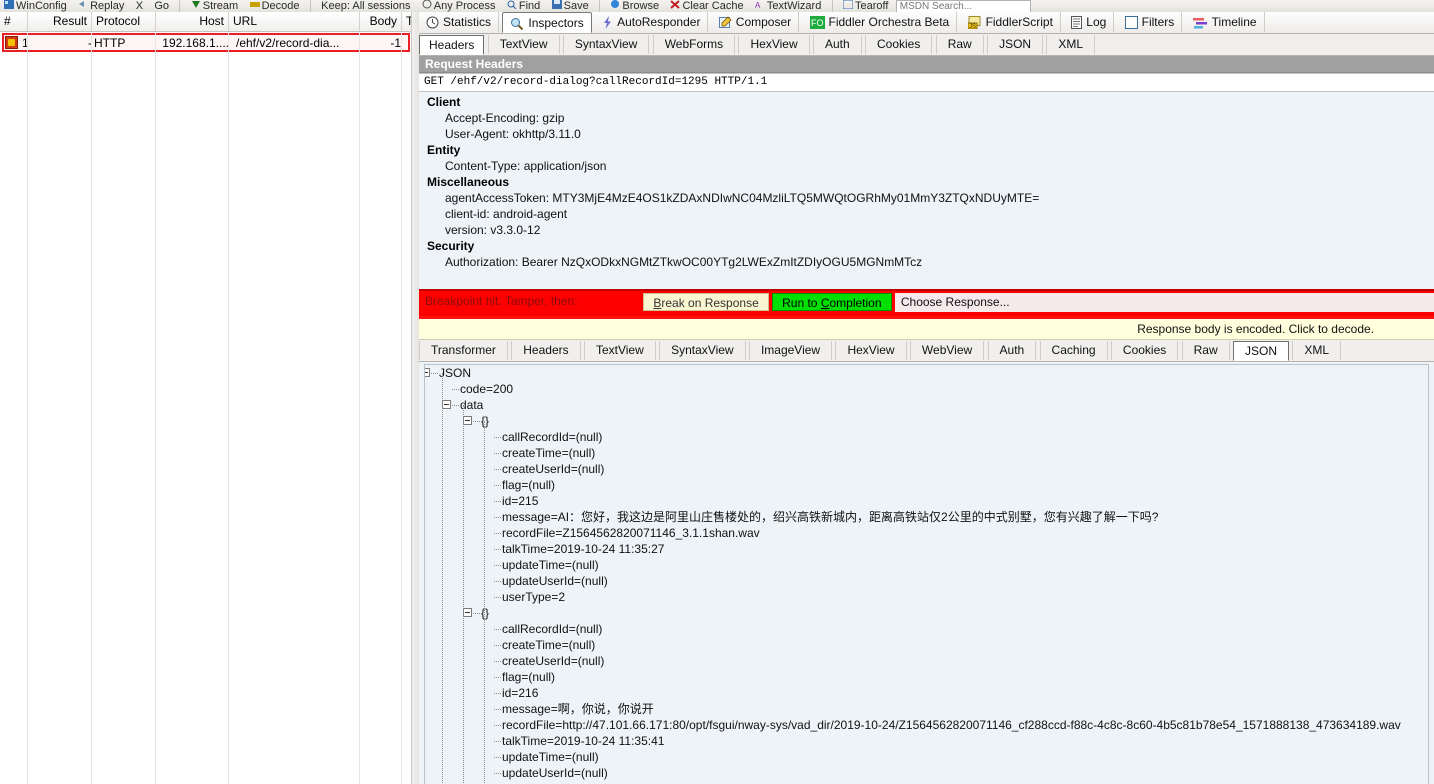  I want to click on request-tab-textview: TextView, so click(523, 44).